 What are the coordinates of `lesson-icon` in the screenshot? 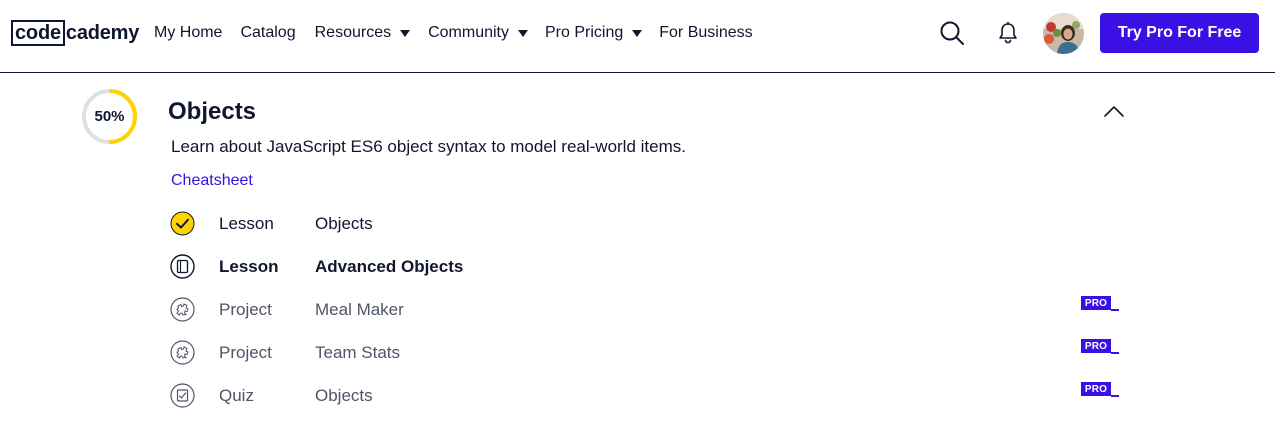 It's located at (182, 266).